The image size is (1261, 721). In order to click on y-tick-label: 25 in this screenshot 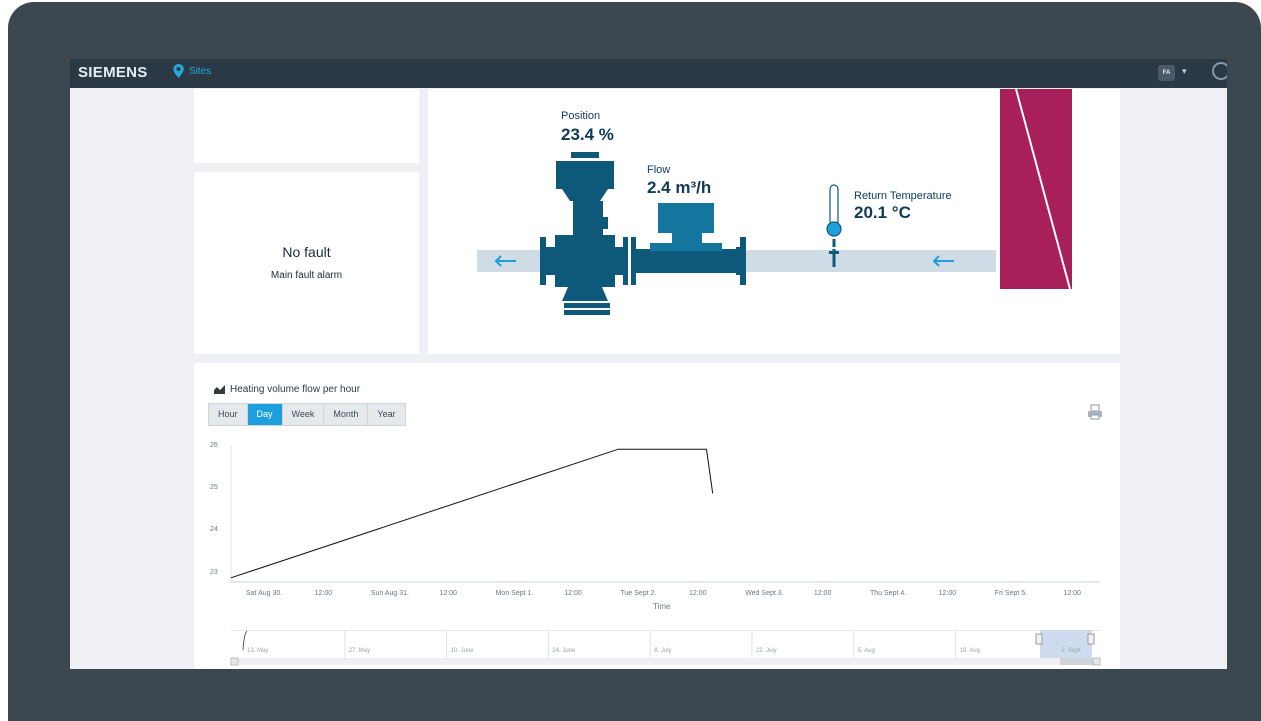, I will do `click(214, 488)`.